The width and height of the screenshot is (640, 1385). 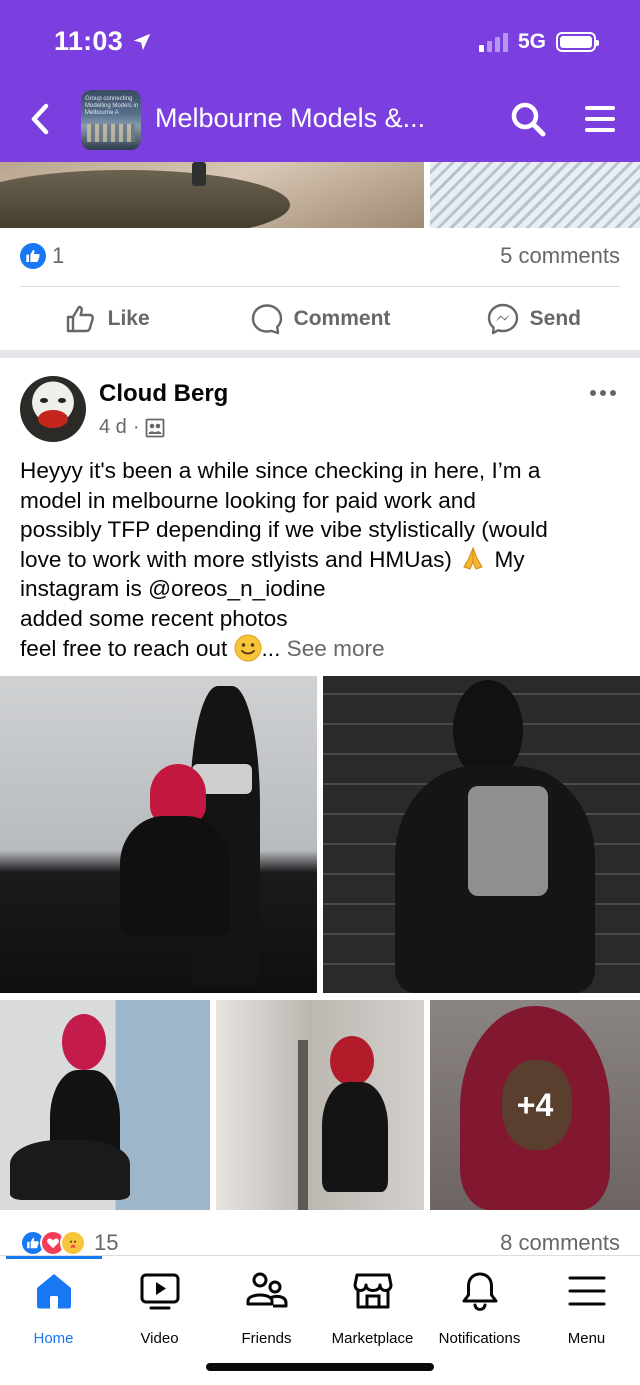 I want to click on tab-friends: Friends, so click(x=266, y=1315).